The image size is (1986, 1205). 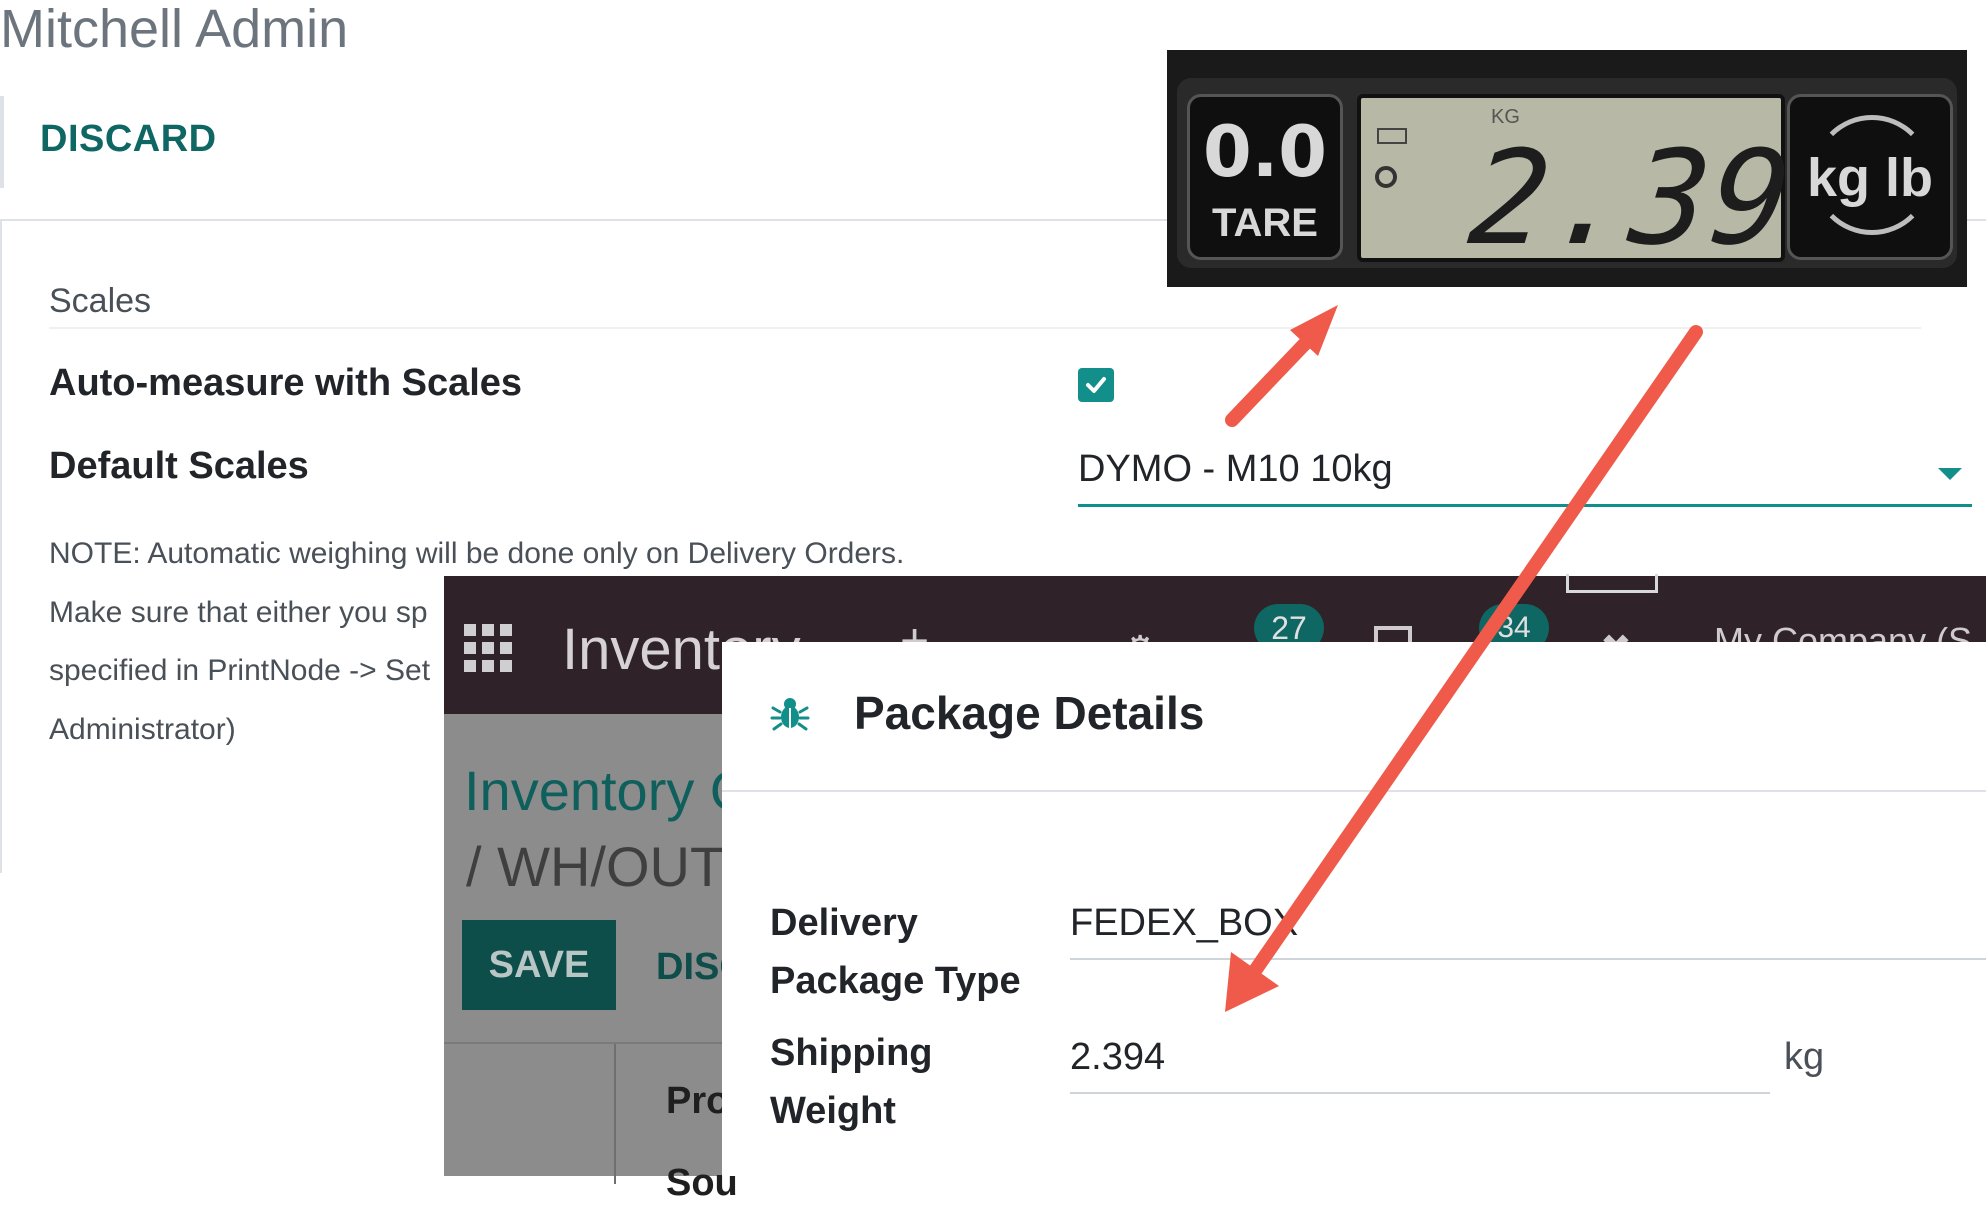 What do you see at coordinates (1029, 713) in the screenshot?
I see `dialog-title: Package Details` at bounding box center [1029, 713].